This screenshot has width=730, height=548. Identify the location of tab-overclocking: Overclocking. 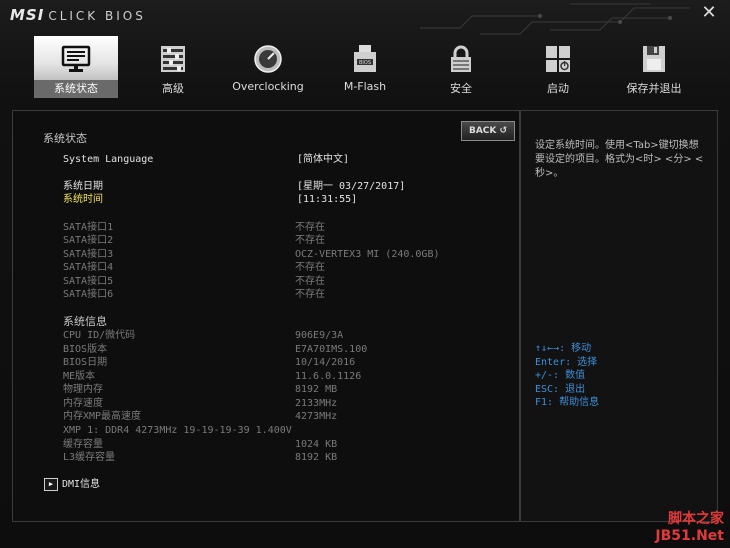
(268, 67).